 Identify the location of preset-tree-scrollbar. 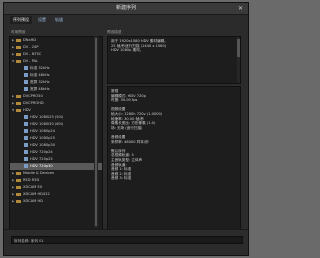
(96, 132).